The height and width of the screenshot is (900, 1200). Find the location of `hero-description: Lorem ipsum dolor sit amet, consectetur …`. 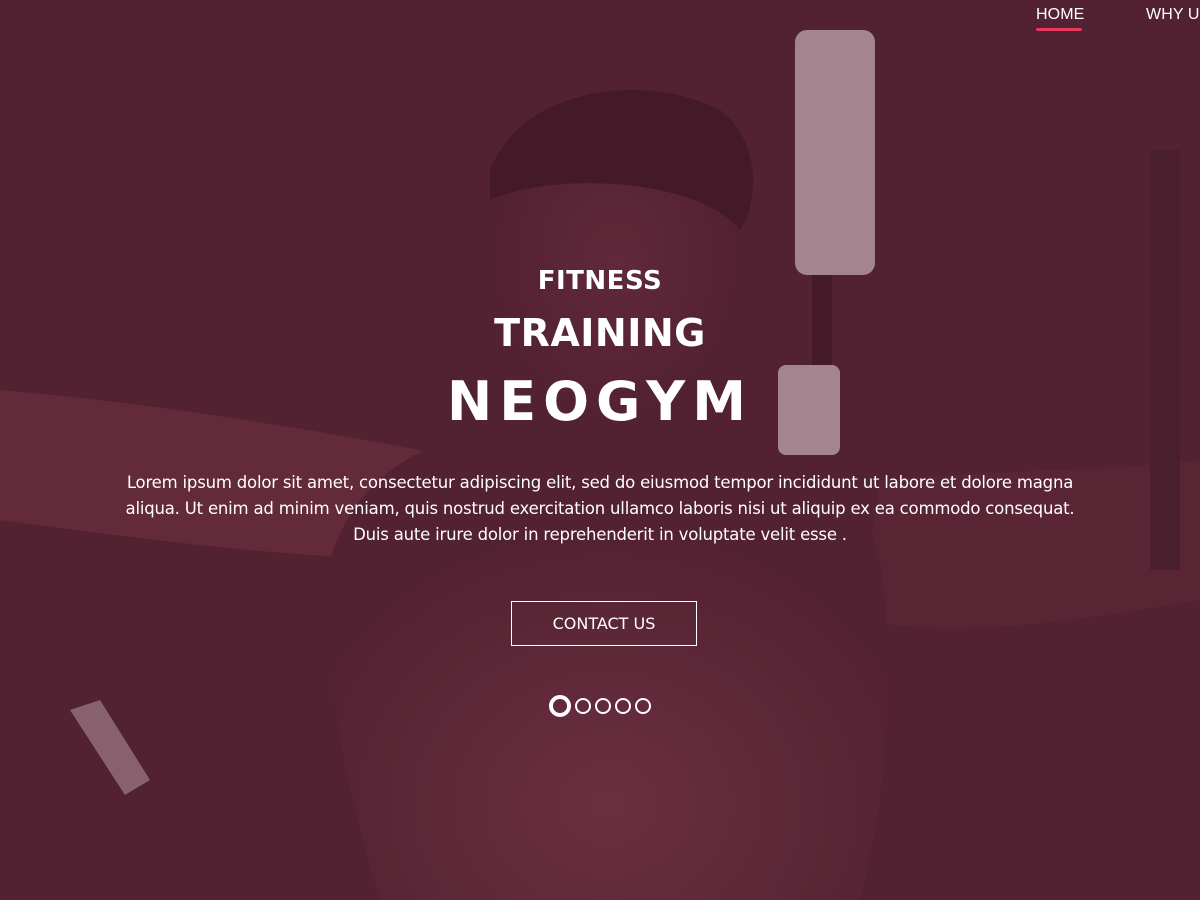

hero-description: Lorem ipsum dolor sit amet, consectetur … is located at coordinates (600, 508).